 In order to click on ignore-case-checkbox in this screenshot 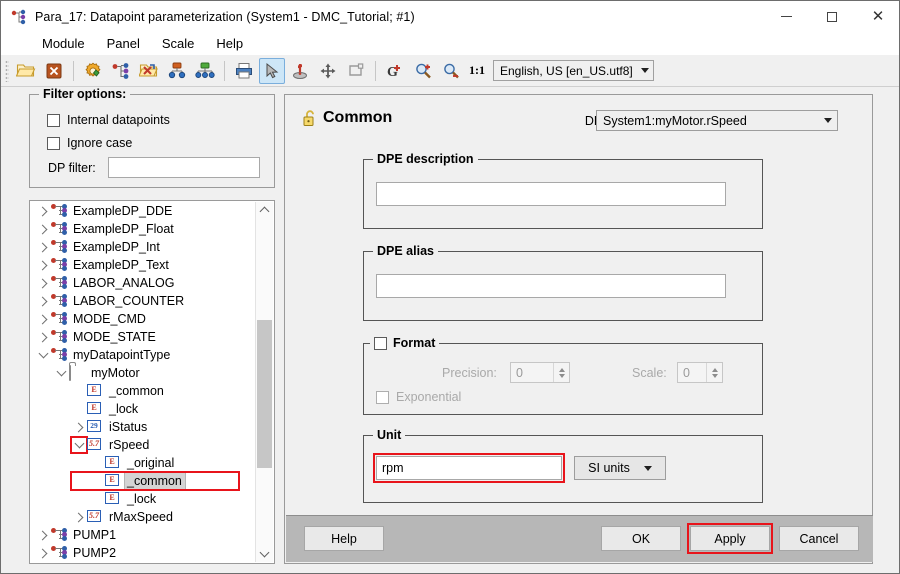, I will do `click(53, 143)`.